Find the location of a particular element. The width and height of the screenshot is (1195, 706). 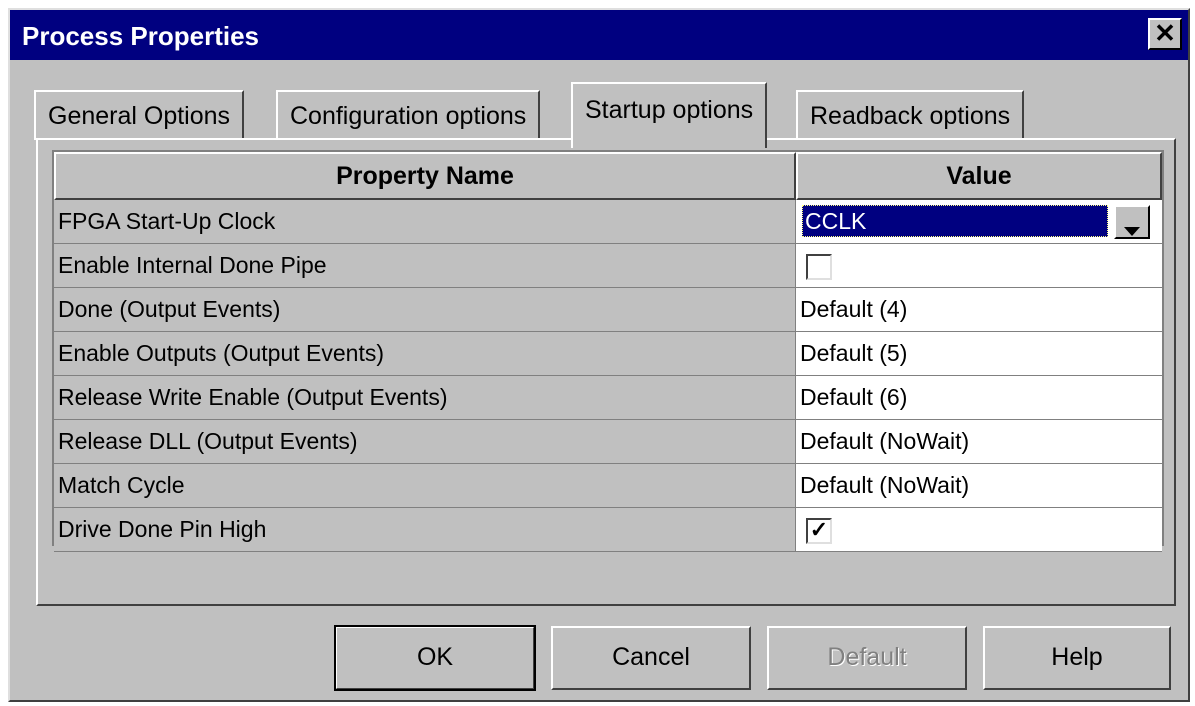

close-button: ✕ is located at coordinates (1165, 34).